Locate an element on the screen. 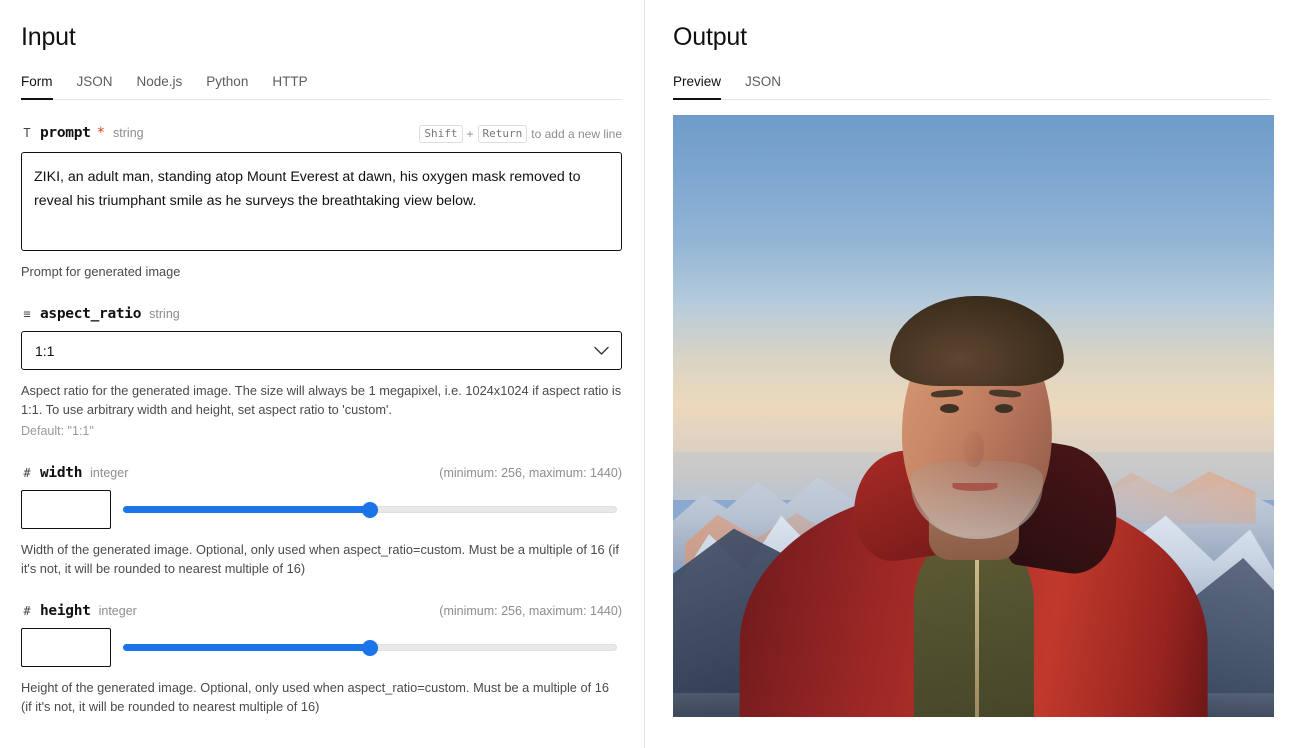 The image size is (1293, 748). field-height-name: height is located at coordinates (65, 611).